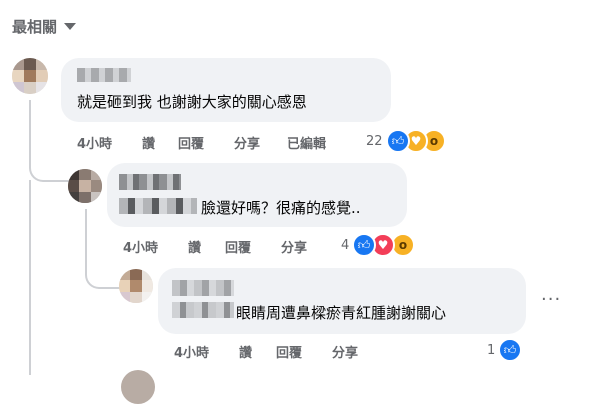 This screenshot has height=404, width=592. Describe the element at coordinates (227, 142) in the screenshot. I see `comment-actions: 4小時 讚 回覆 分享 已編輯` at that location.